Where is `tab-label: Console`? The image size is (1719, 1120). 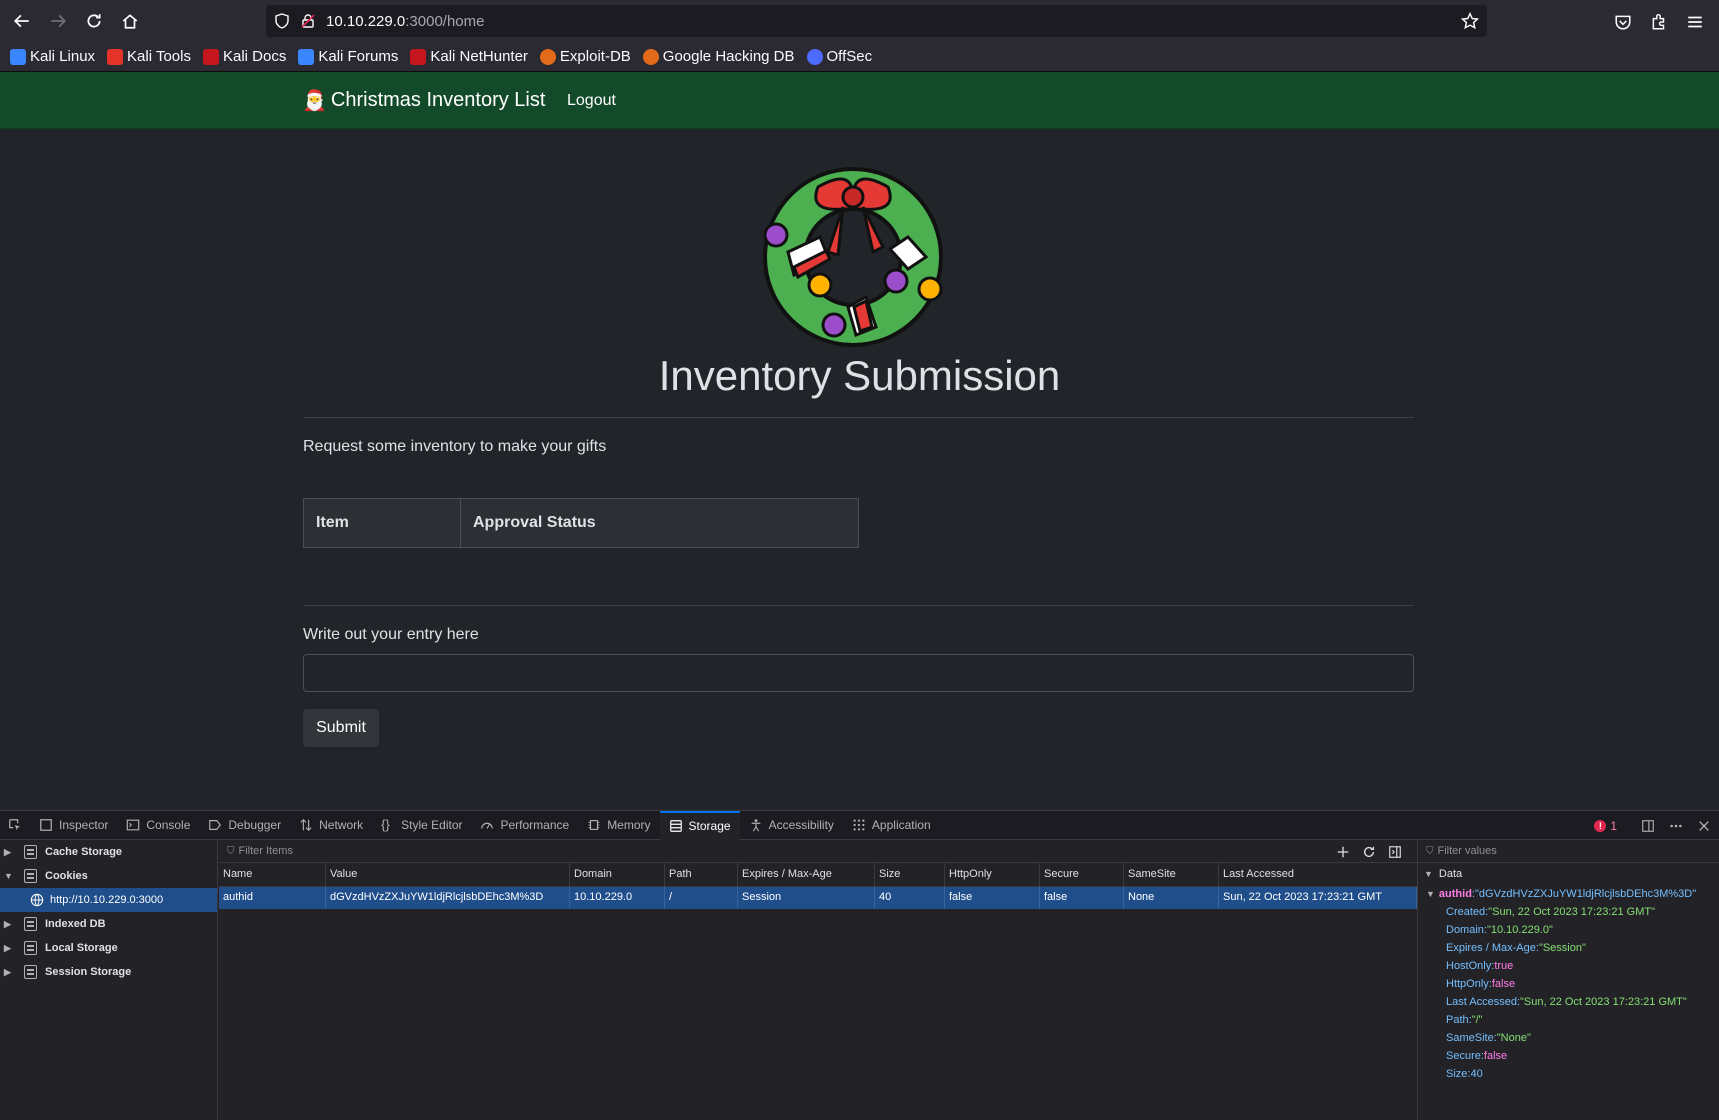 tab-label: Console is located at coordinates (168, 825).